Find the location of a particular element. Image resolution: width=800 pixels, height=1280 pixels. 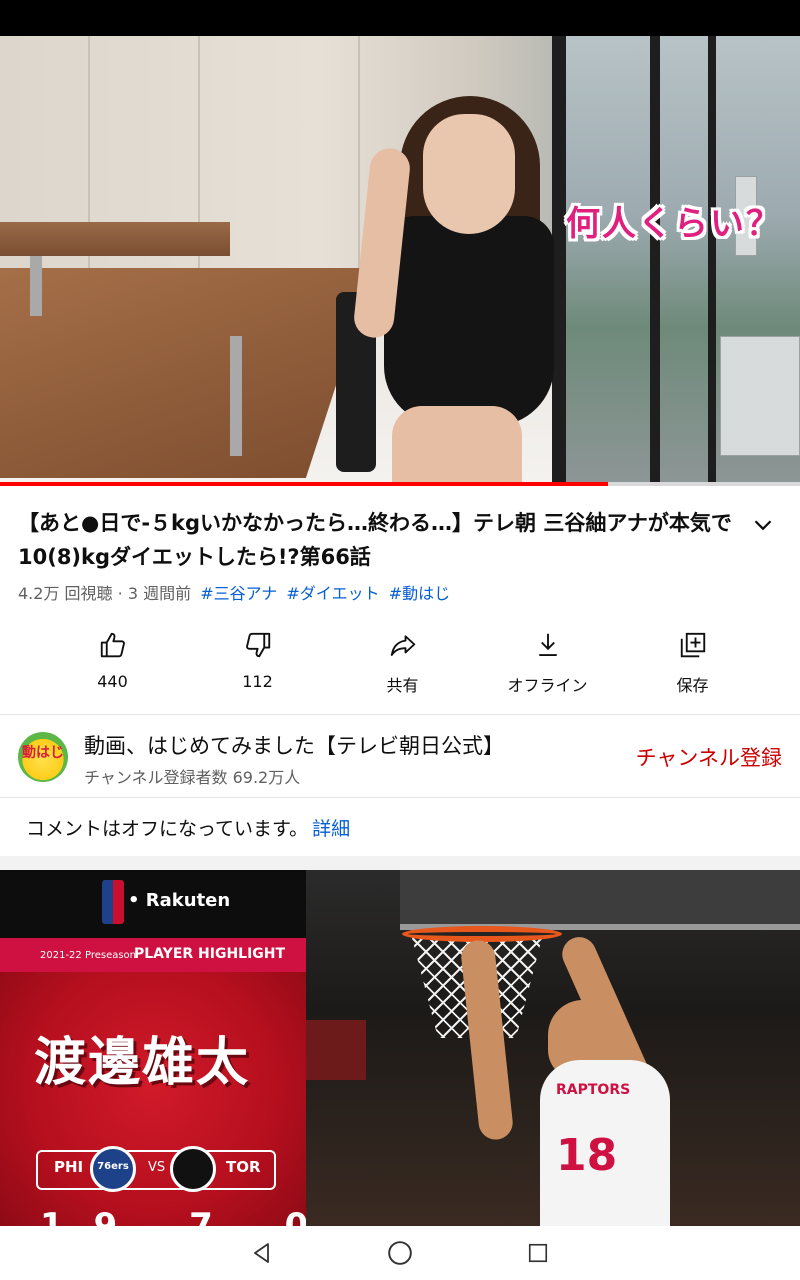

dislike-button: 112 is located at coordinates (257, 665).